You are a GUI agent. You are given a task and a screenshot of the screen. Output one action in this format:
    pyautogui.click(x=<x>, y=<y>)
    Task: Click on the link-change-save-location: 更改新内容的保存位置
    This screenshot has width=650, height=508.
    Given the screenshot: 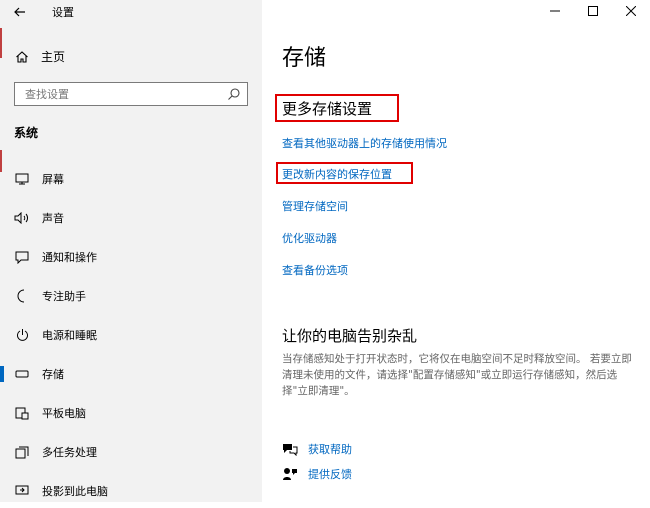 What is the action you would take?
    pyautogui.click(x=337, y=174)
    